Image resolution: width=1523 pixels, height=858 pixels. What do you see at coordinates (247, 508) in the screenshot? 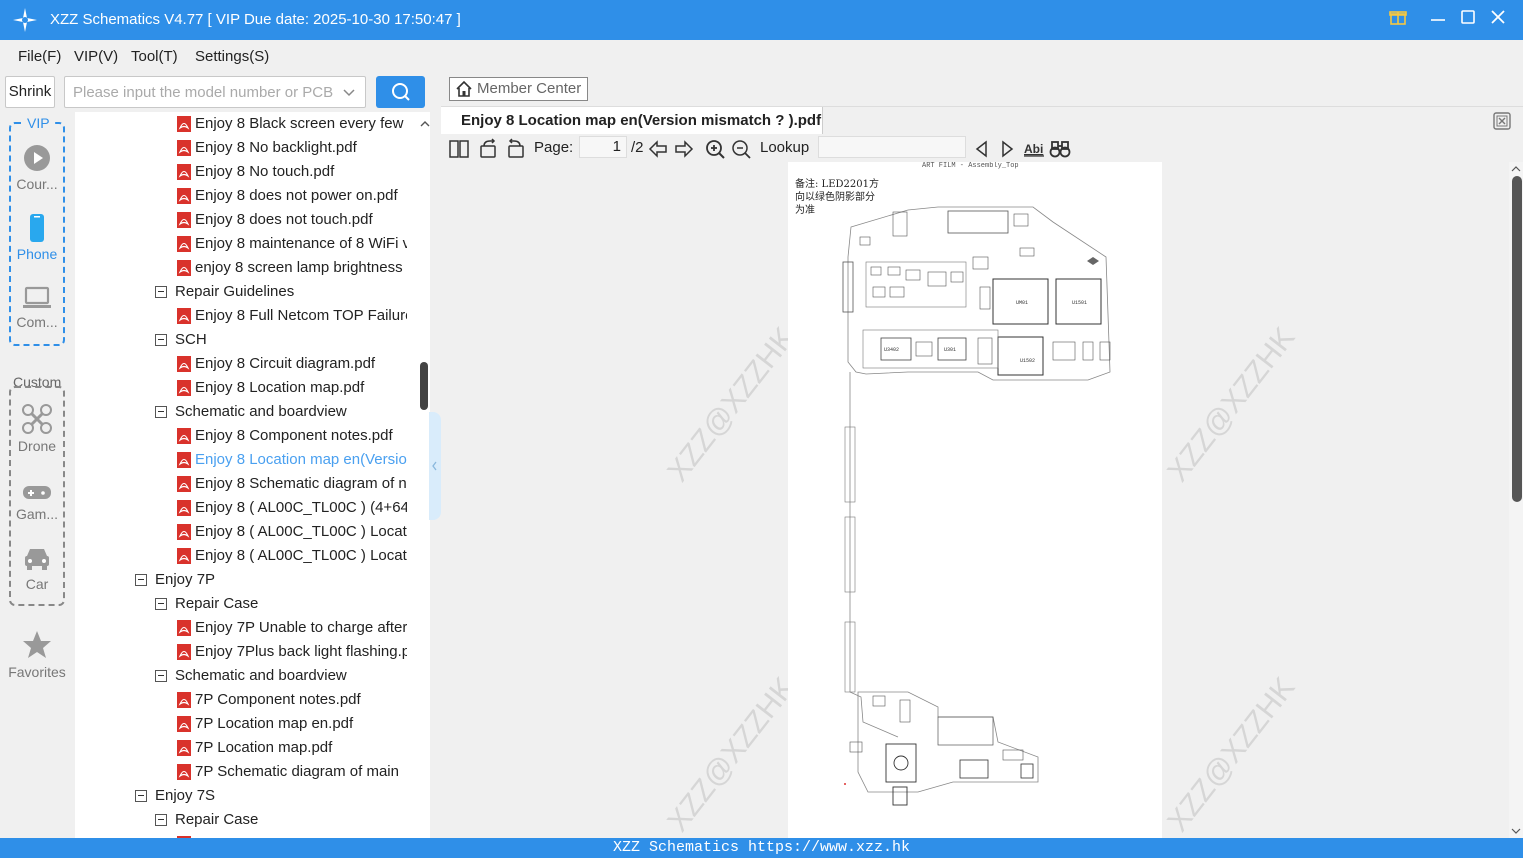
I see `tree-file-item: Enjoy 8 ( AL00C_TL00C ) (4+64G` at bounding box center [247, 508].